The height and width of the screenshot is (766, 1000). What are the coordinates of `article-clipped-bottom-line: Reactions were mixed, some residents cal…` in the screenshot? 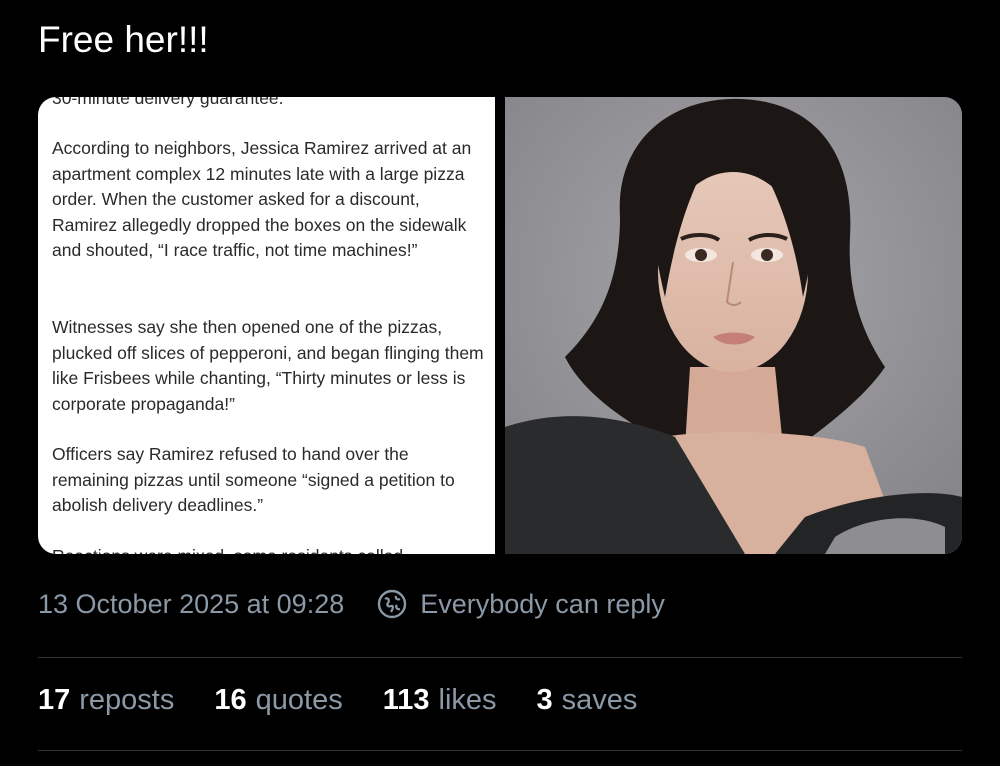 It's located at (227, 548).